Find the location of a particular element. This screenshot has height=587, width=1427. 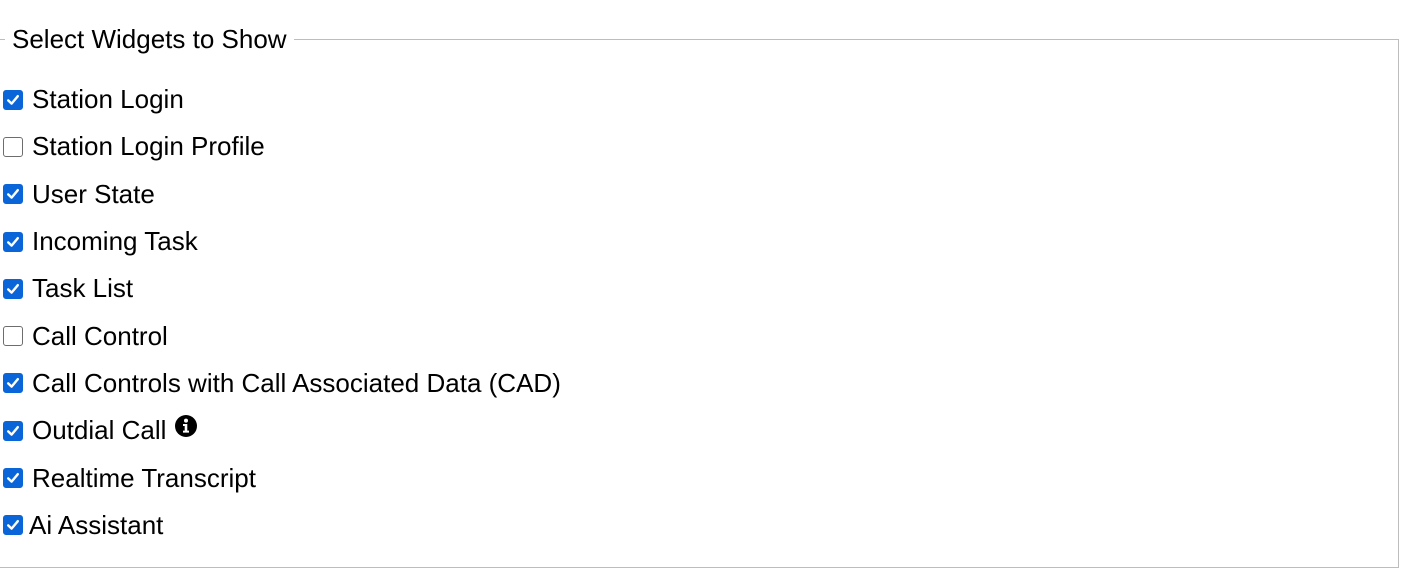

widget-item-task-list: Task List is located at coordinates (282, 288).